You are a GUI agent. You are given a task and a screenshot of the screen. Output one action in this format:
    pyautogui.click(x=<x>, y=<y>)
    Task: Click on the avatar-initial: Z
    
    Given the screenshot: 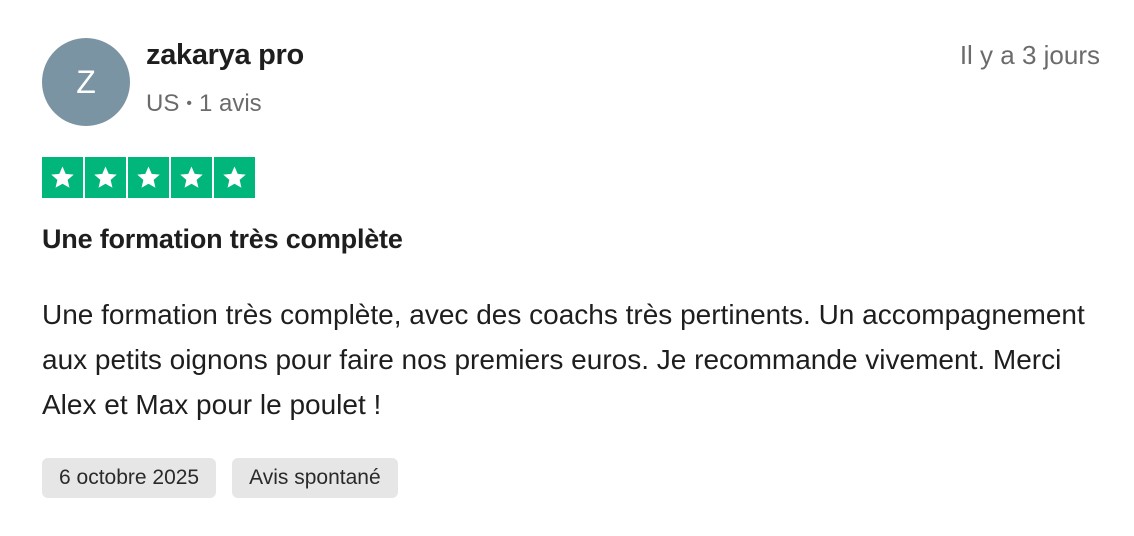 What is the action you would take?
    pyautogui.click(x=86, y=82)
    